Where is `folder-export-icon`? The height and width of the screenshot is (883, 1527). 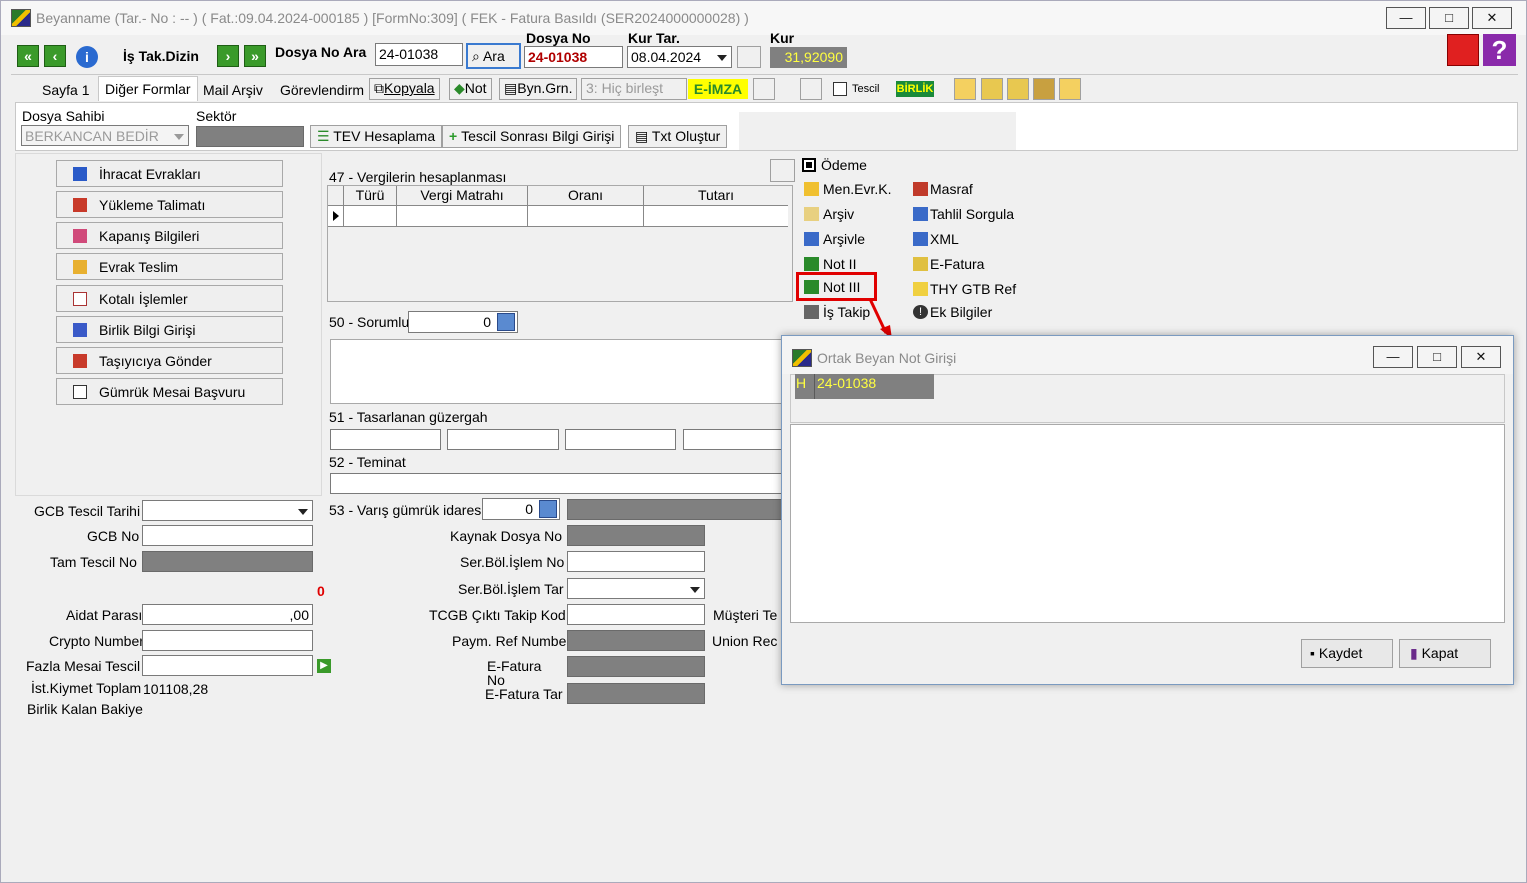
folder-export-icon is located at coordinates (1018, 89).